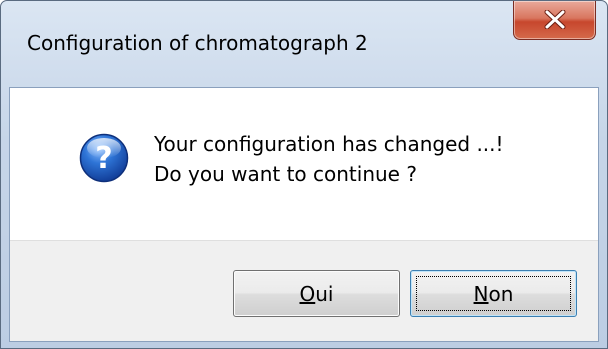 Image resolution: width=608 pixels, height=349 pixels. I want to click on oui-button: Oui, so click(316, 293).